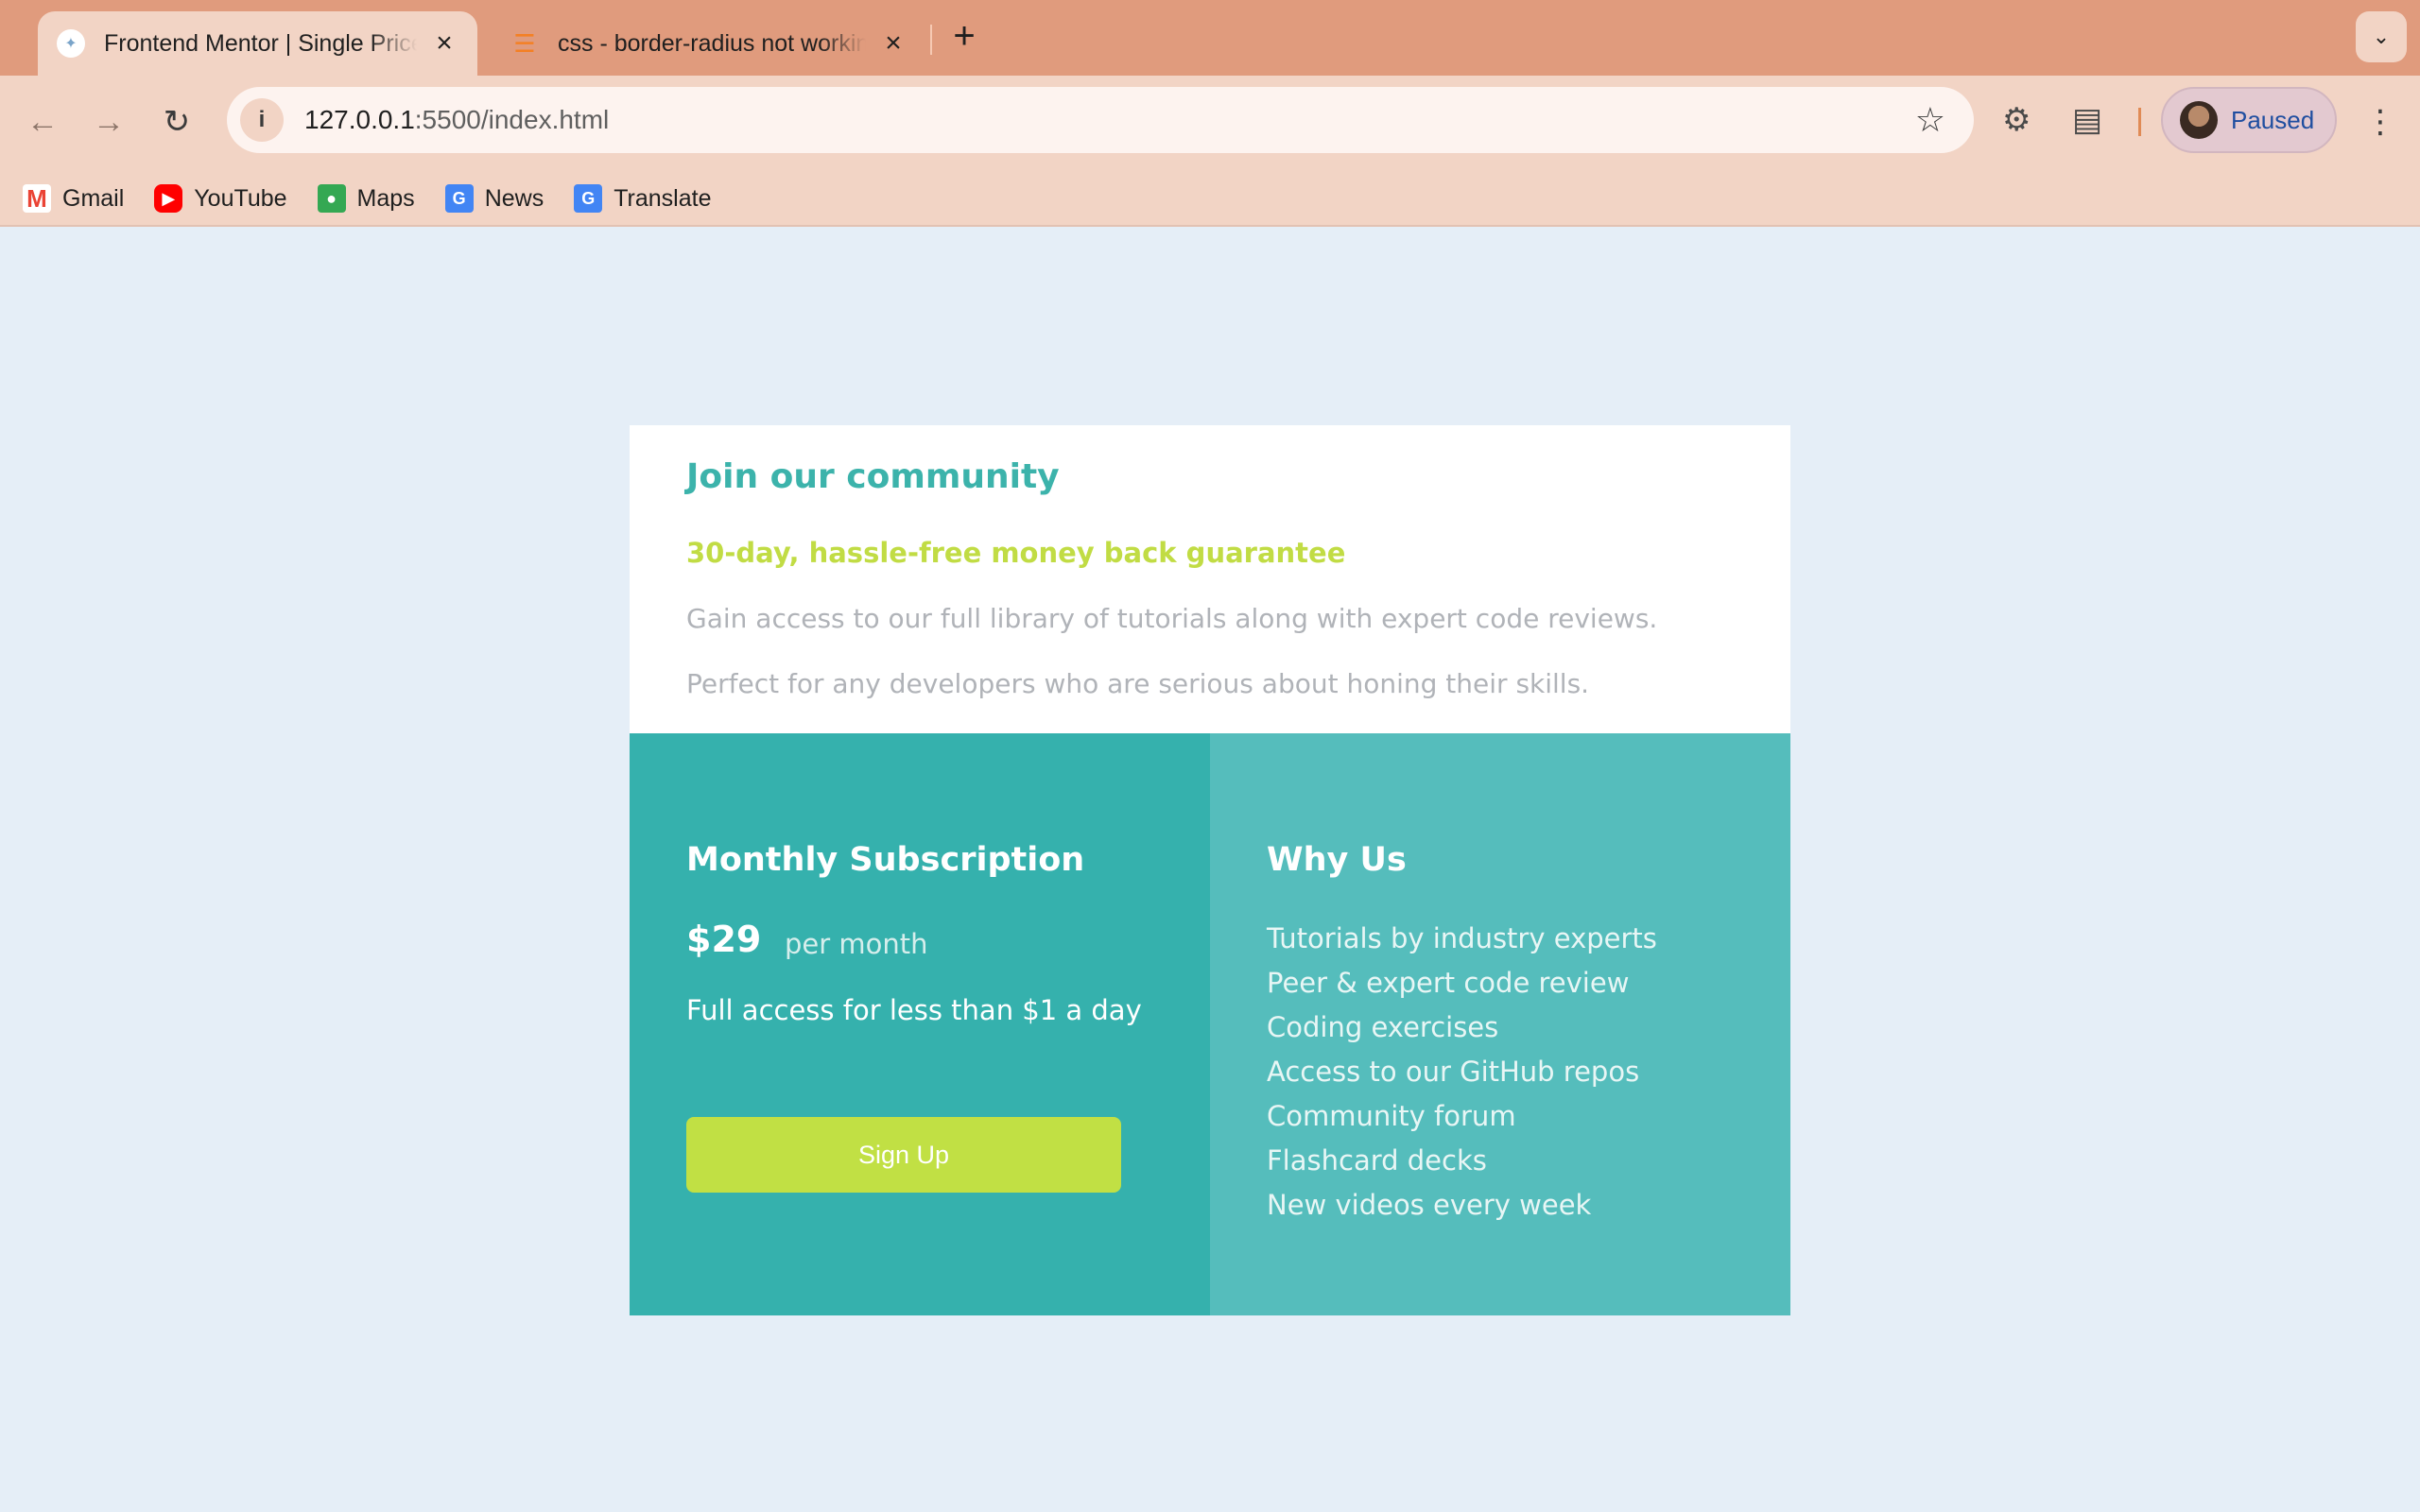 Image resolution: width=2420 pixels, height=1512 pixels. Describe the element at coordinates (512, 119) in the screenshot. I see `url-path: :5500/index.html` at that location.